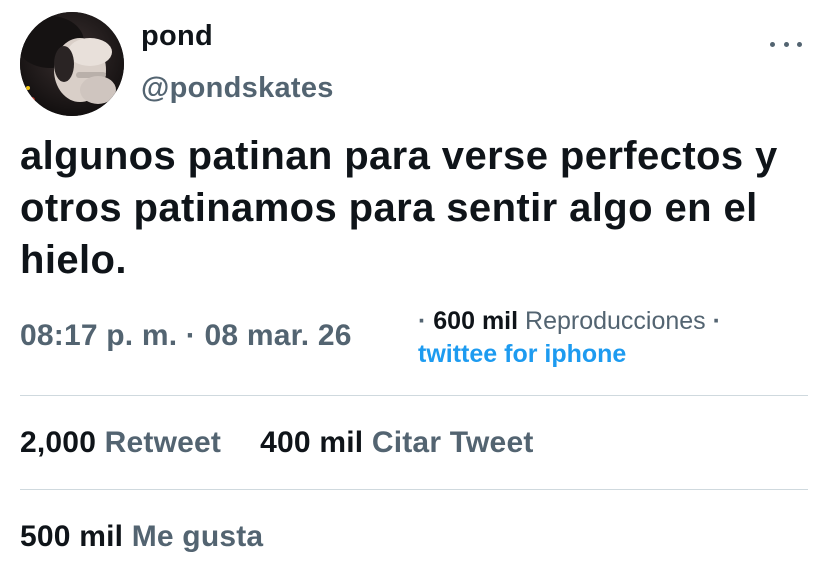 The width and height of the screenshot is (828, 581). What do you see at coordinates (177, 36) in the screenshot?
I see `display-name: pond` at bounding box center [177, 36].